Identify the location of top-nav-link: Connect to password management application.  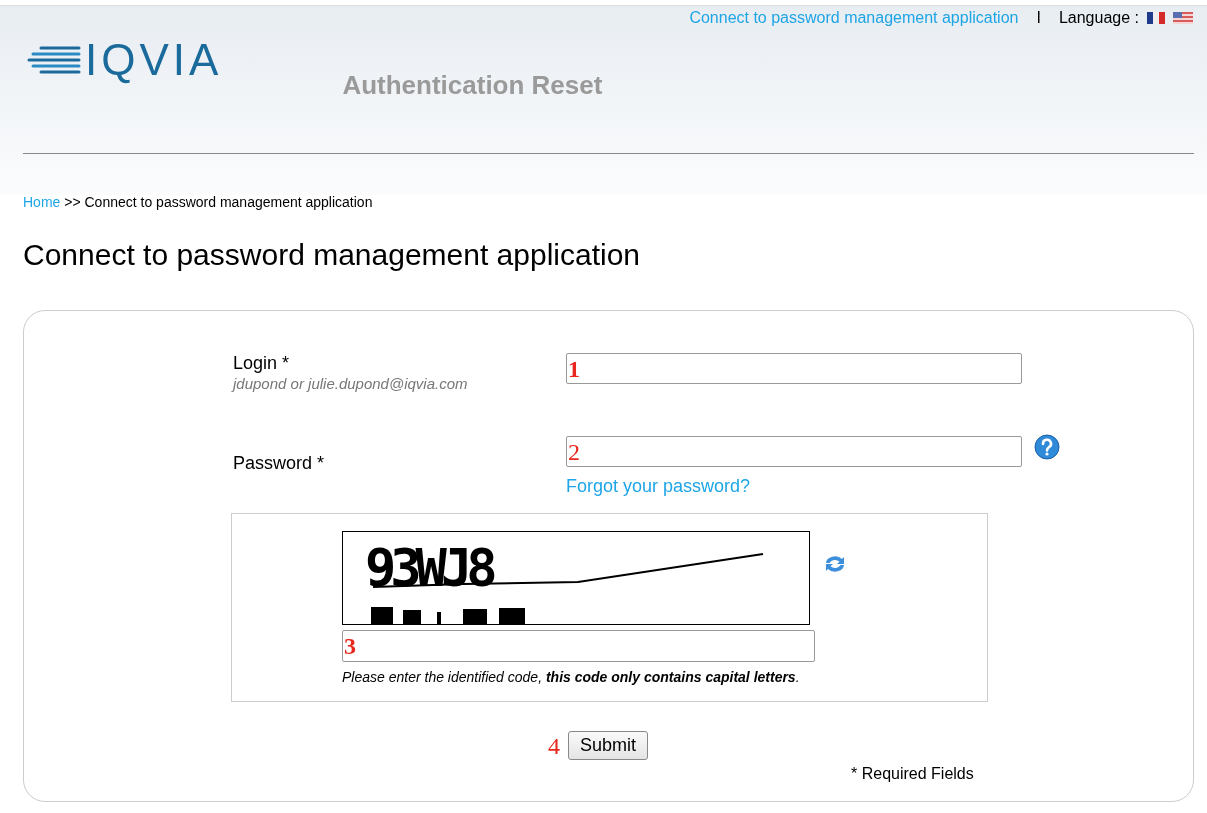
(854, 18).